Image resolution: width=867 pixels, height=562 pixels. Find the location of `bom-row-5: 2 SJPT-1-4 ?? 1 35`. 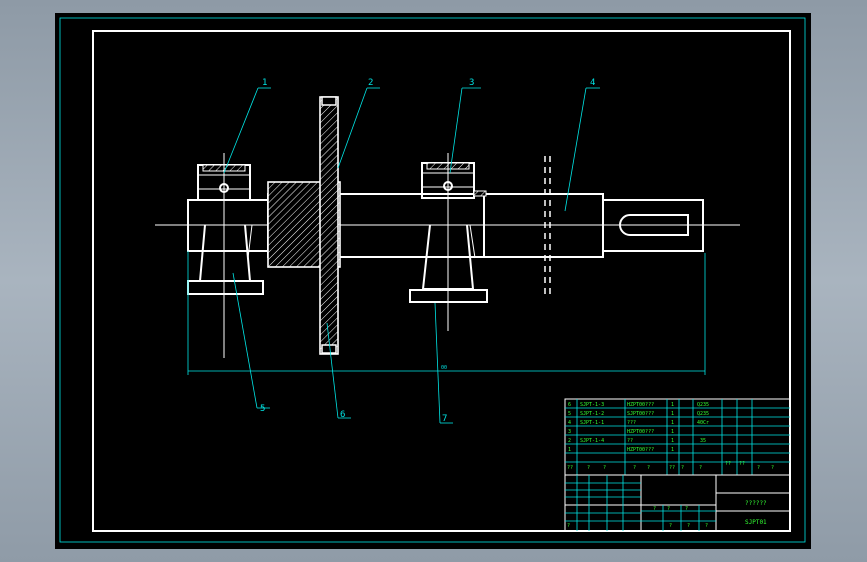

bom-row-5: 2 SJPT-1-4 ?? 1 35 is located at coordinates (637, 441).